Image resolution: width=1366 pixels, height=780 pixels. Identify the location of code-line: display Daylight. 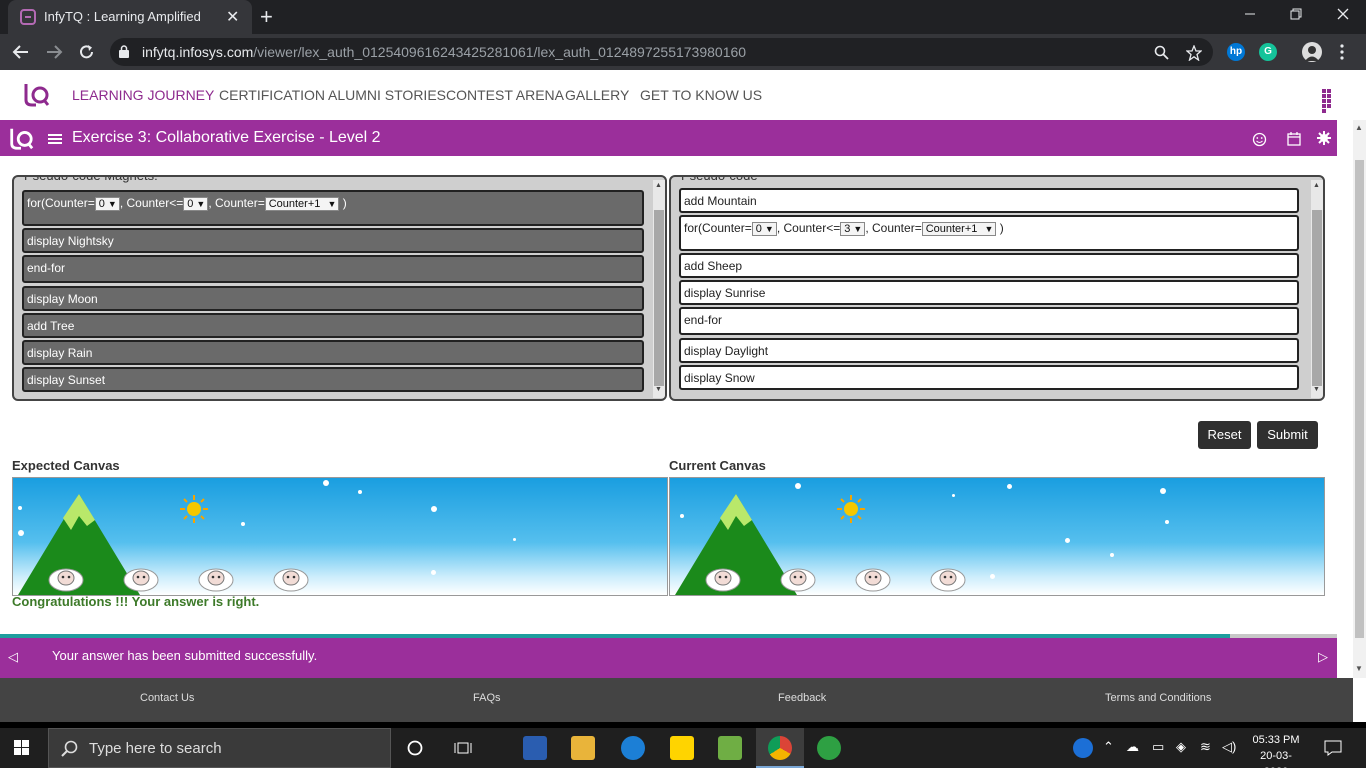
(989, 350).